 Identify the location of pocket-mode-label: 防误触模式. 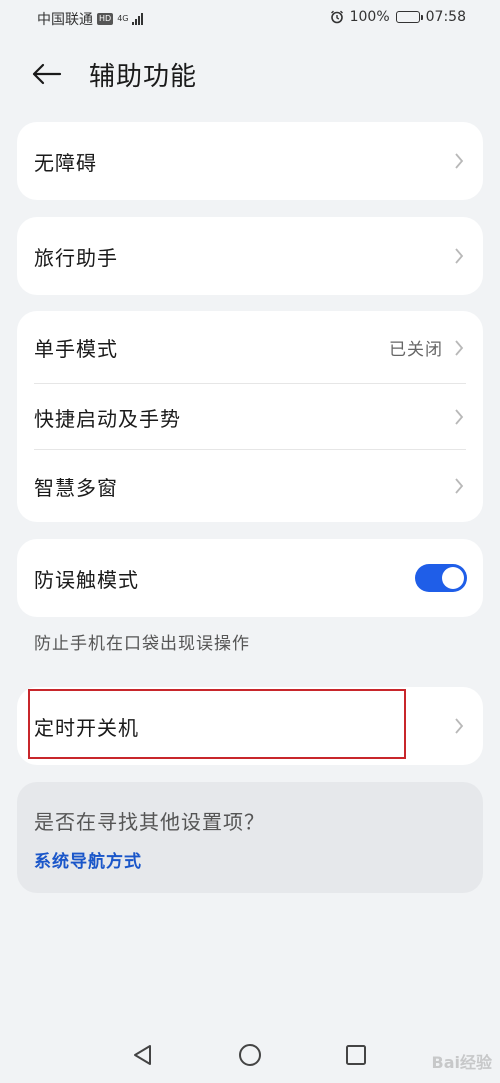
(86, 579).